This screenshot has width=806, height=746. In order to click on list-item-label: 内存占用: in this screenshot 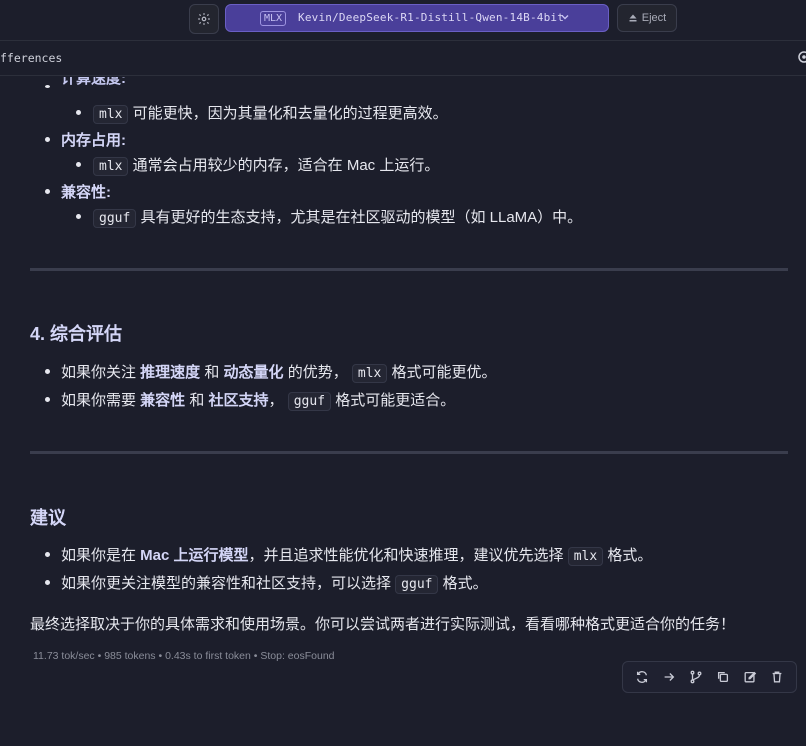, I will do `click(93, 140)`.